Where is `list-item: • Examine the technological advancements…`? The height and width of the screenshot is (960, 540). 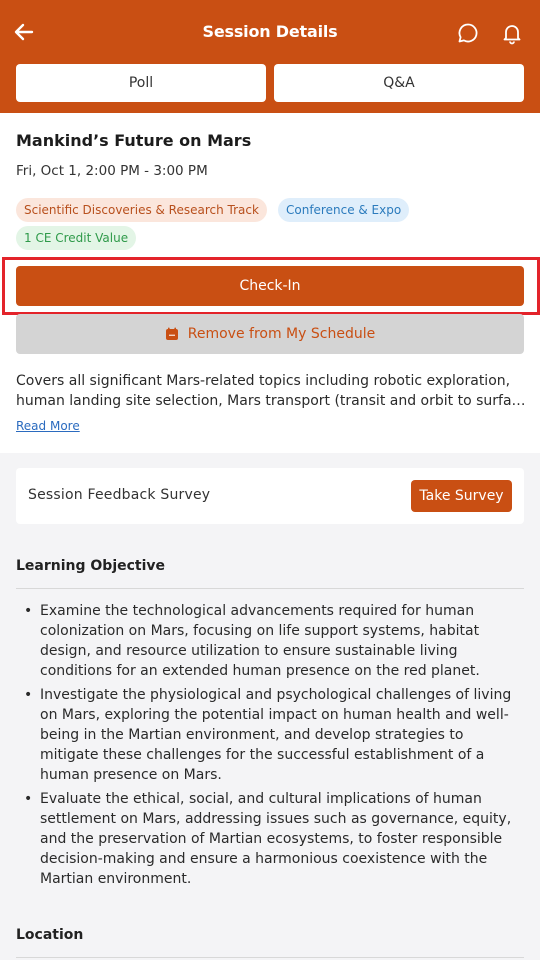 list-item: • Examine the technological advancements… is located at coordinates (271, 641).